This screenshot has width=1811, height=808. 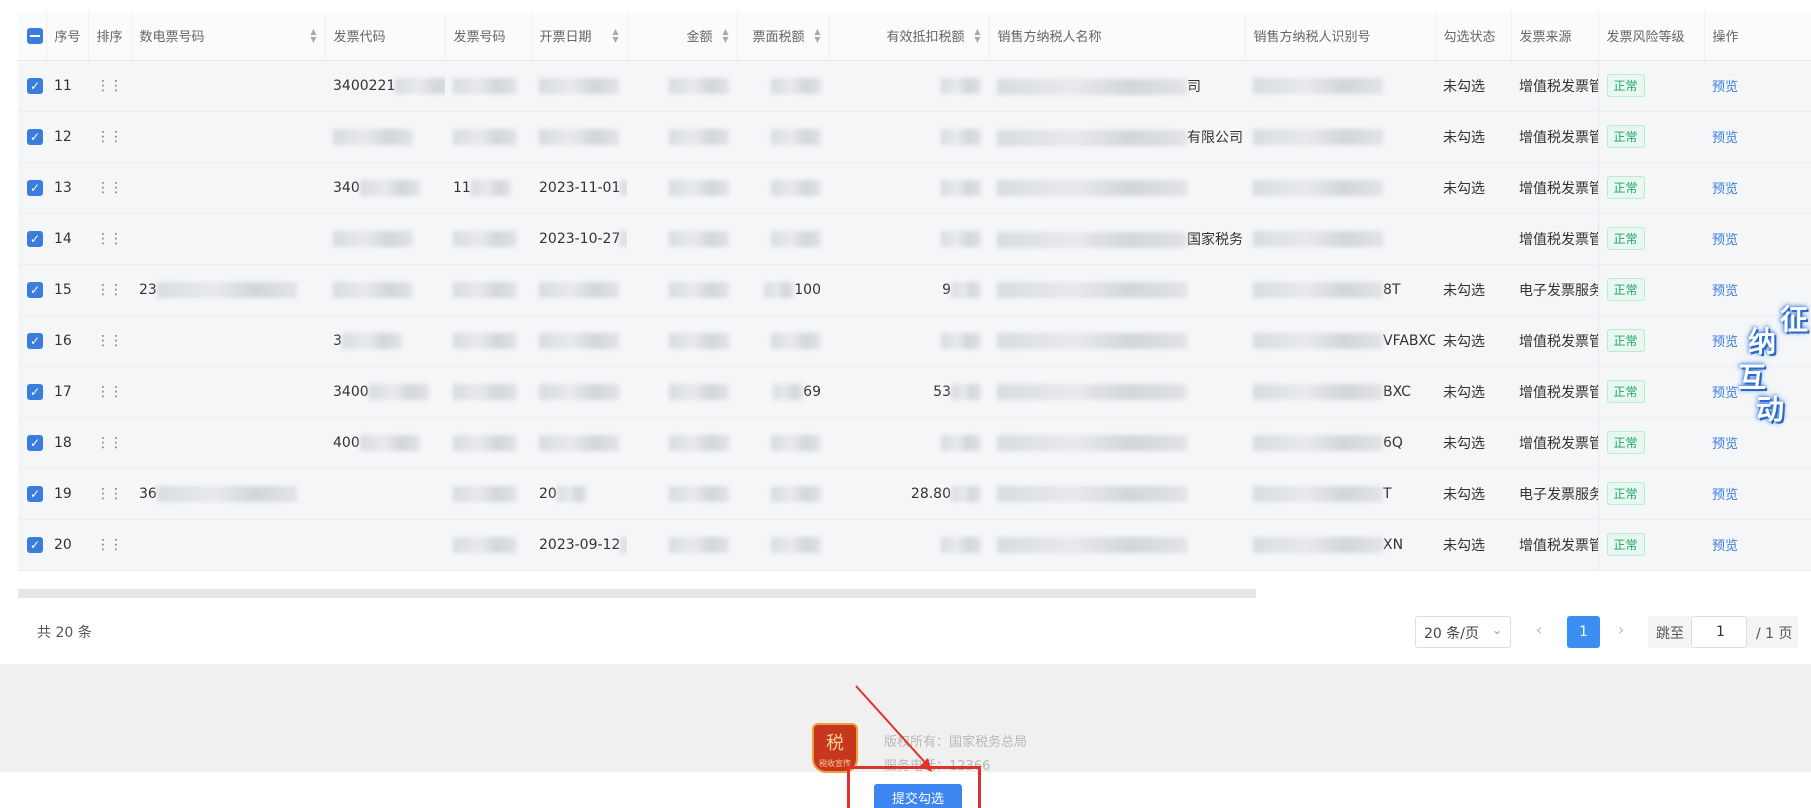 I want to click on submit-selection-button: 提交勾选, so click(x=918, y=796).